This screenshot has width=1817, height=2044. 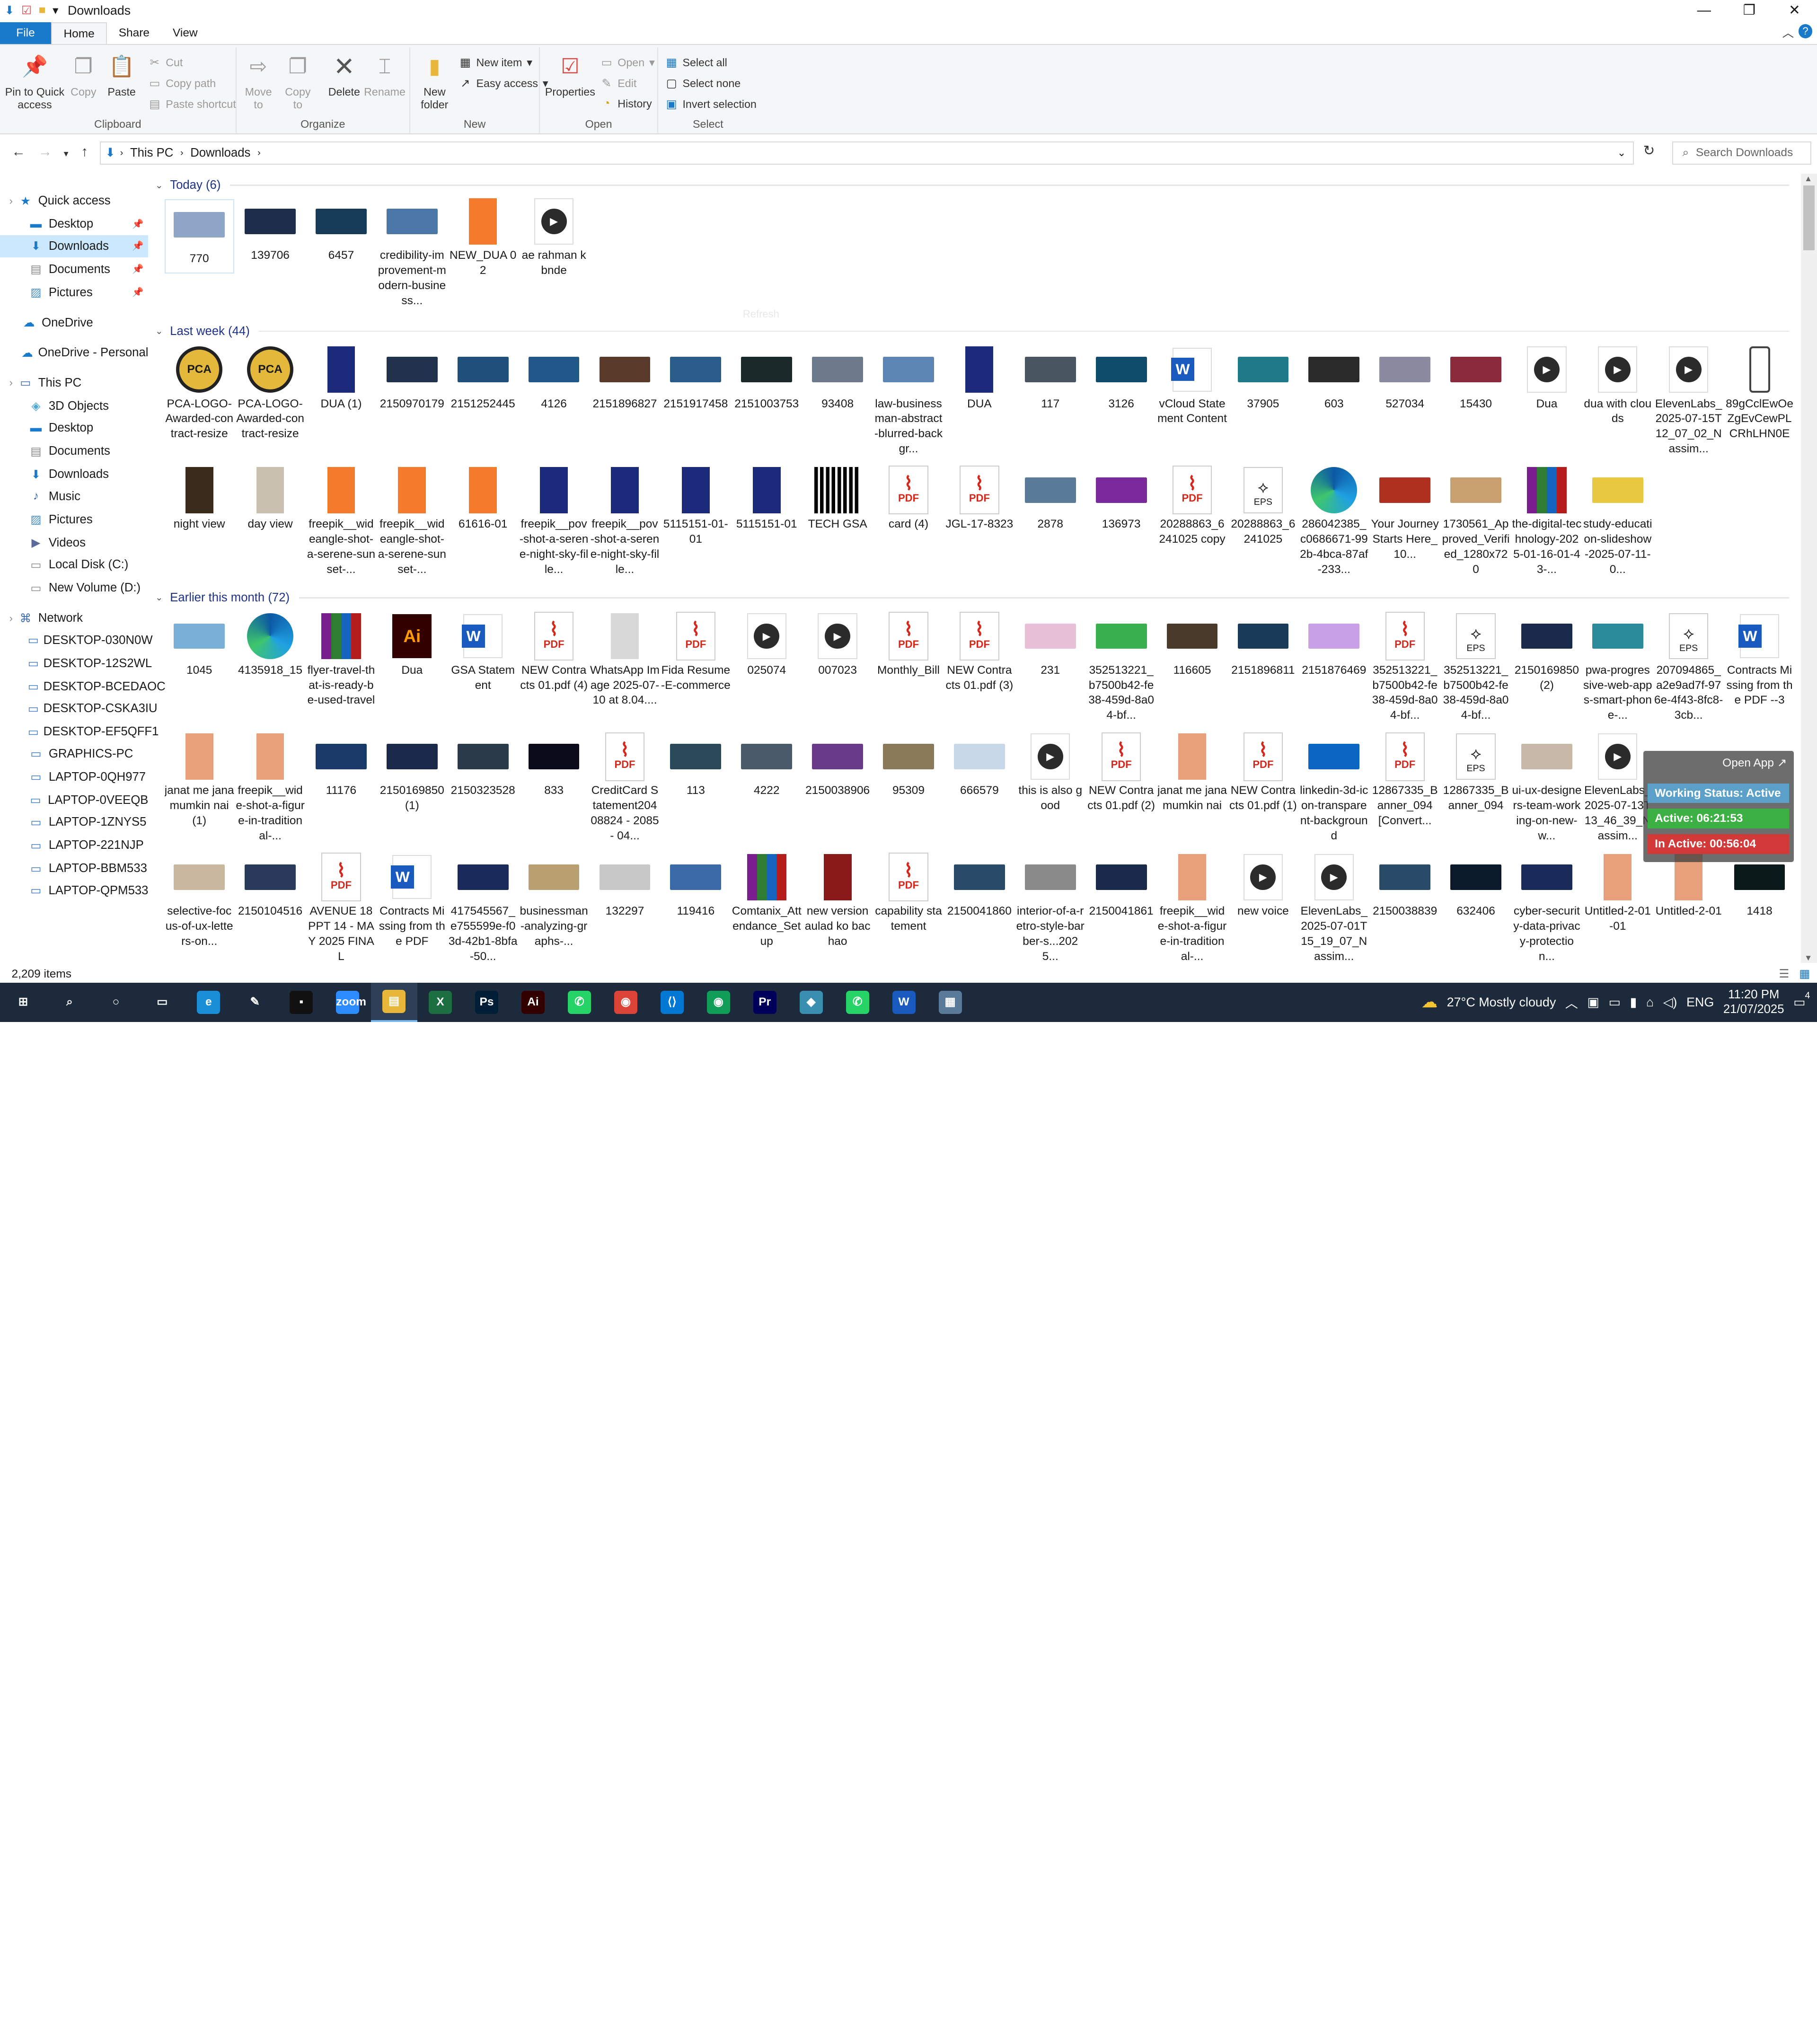 I want to click on notifications-icon: ▭ 4, so click(x=1802, y=1000).